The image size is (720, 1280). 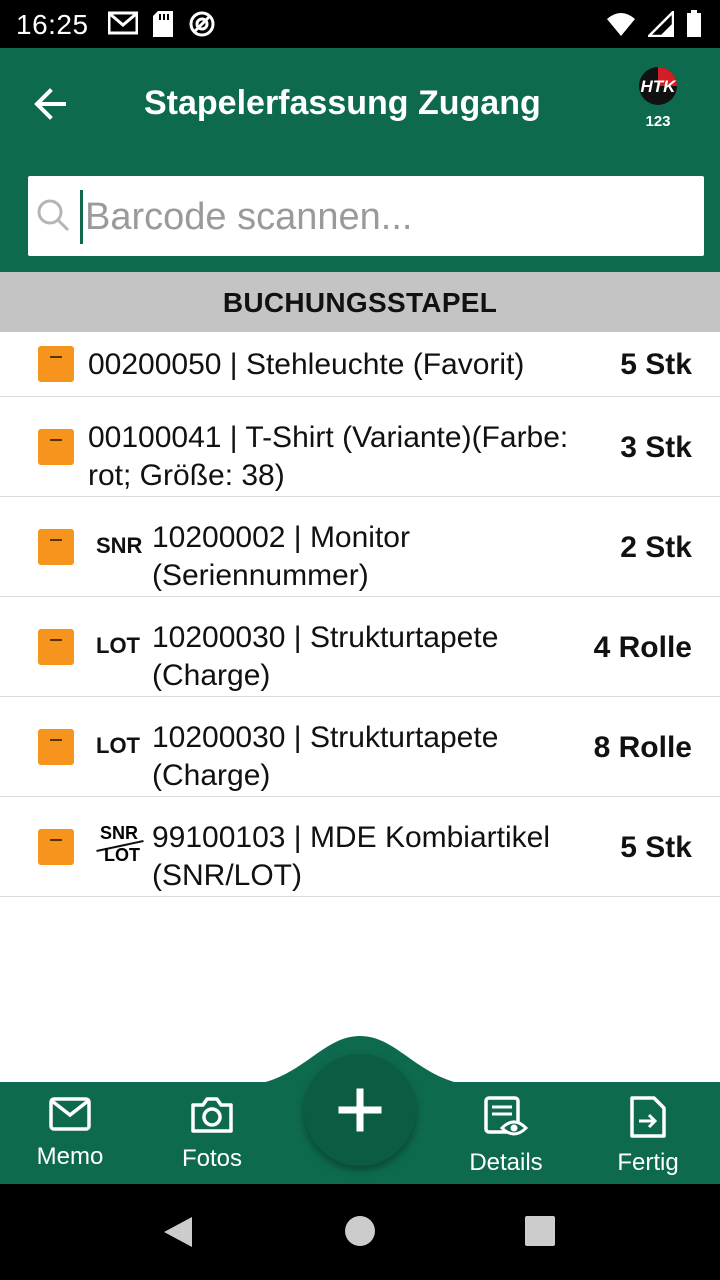 What do you see at coordinates (306, 364) in the screenshot?
I see `item-text-line1: 00200050 | Stehleuchte (Favorit)` at bounding box center [306, 364].